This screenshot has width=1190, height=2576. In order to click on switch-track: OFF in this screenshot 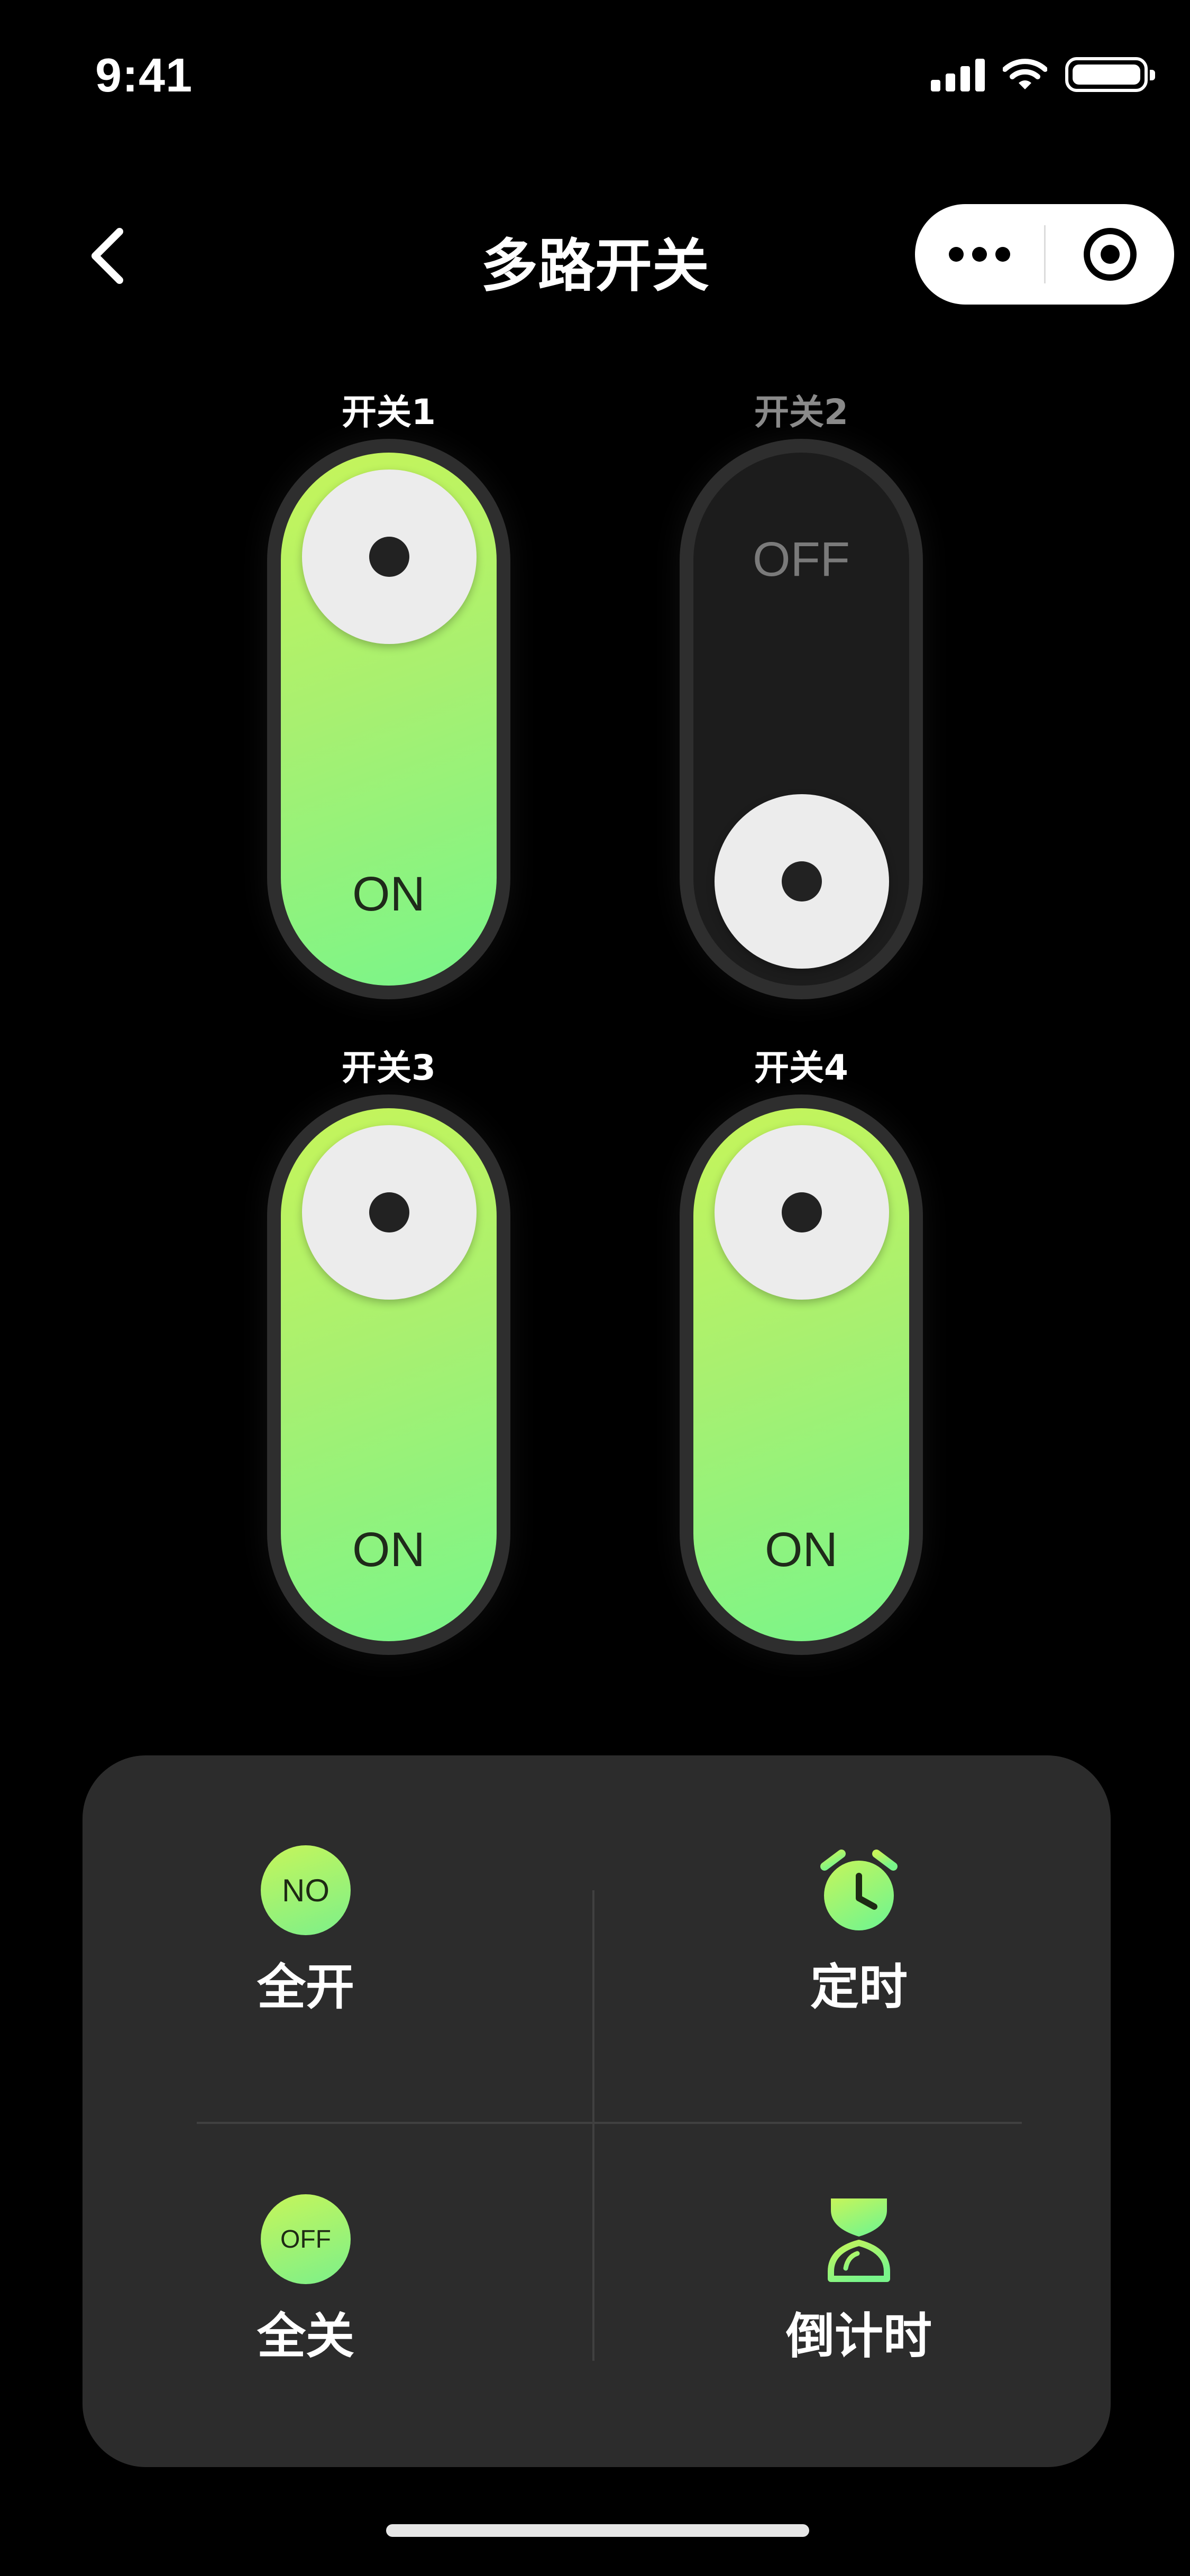, I will do `click(801, 719)`.